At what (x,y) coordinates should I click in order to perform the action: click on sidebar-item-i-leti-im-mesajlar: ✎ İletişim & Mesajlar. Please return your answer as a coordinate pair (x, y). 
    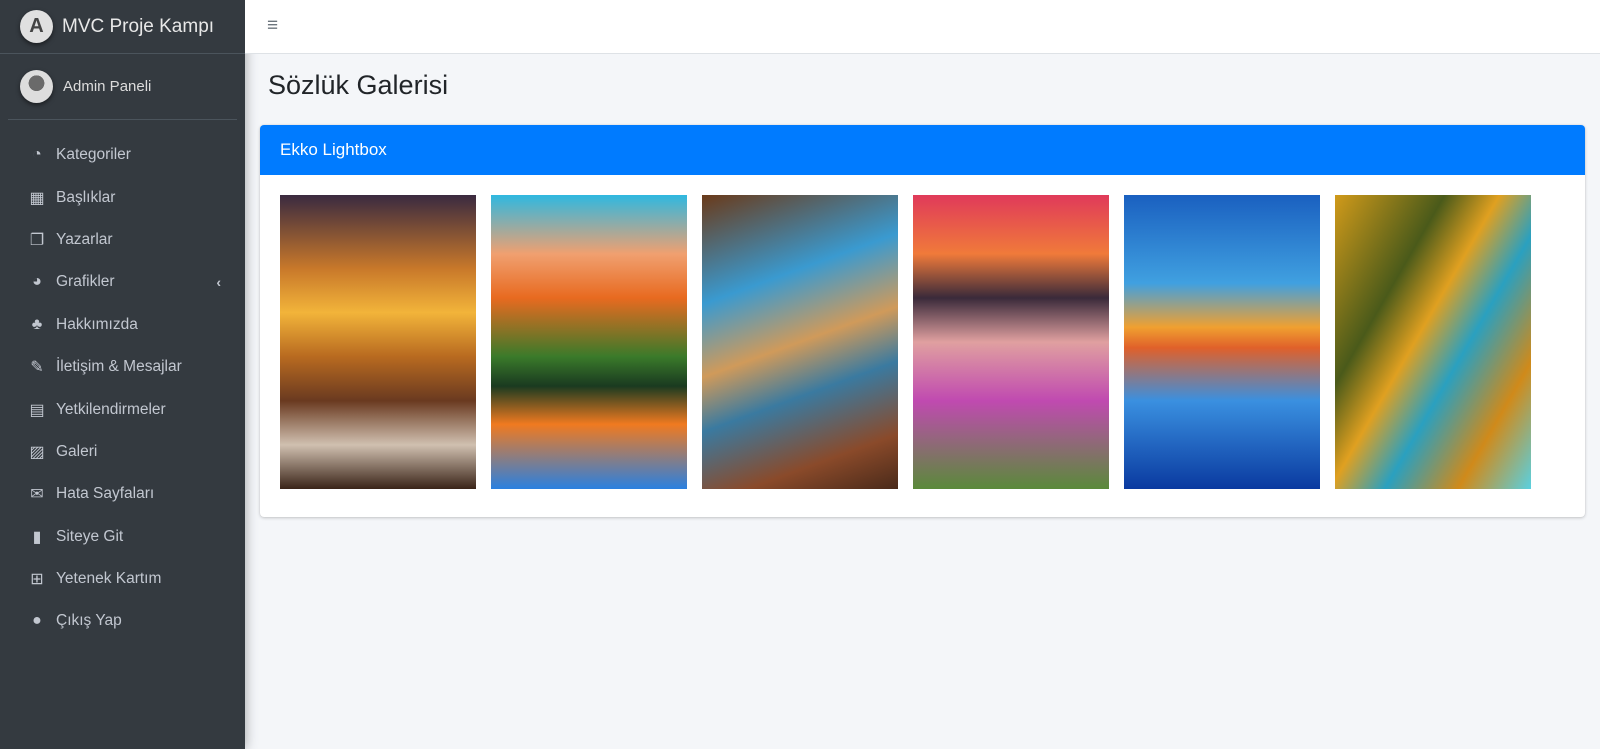
    Looking at the image, I should click on (122, 367).